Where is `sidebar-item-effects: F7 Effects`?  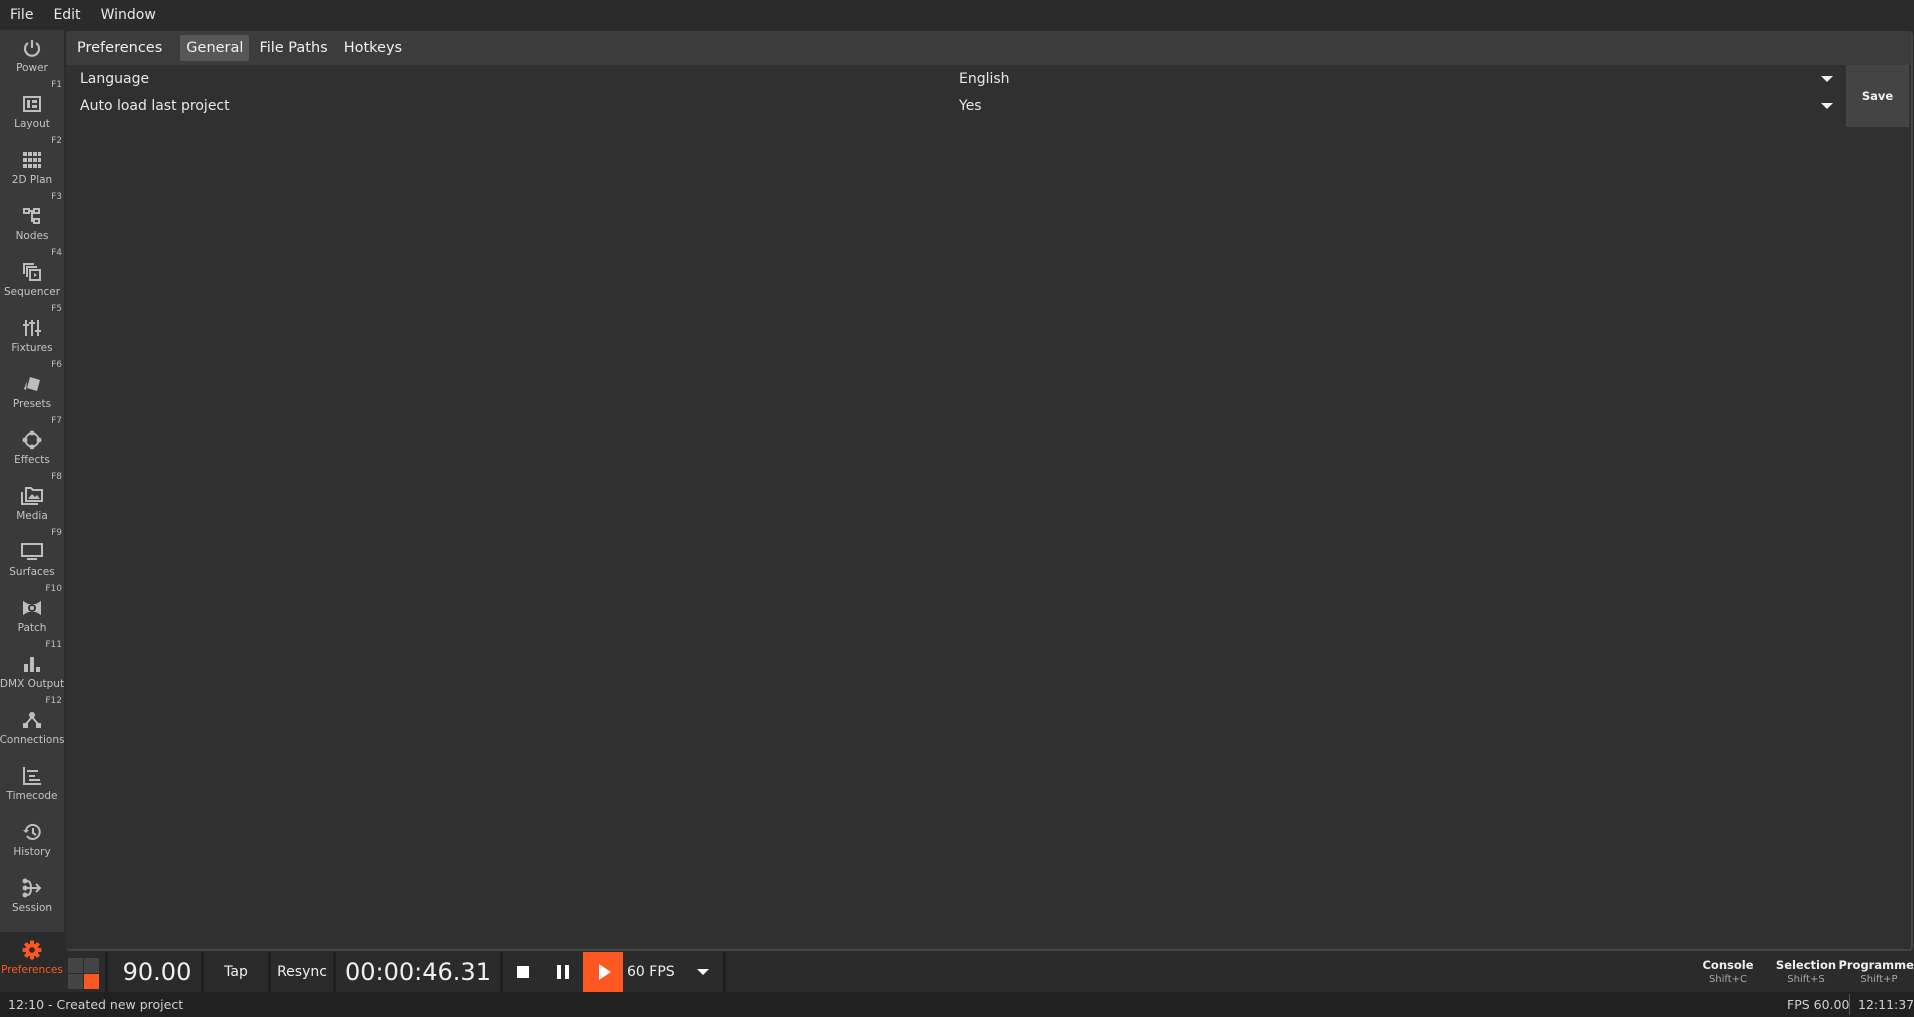
sidebar-item-effects: F7 Effects is located at coordinates (32, 447).